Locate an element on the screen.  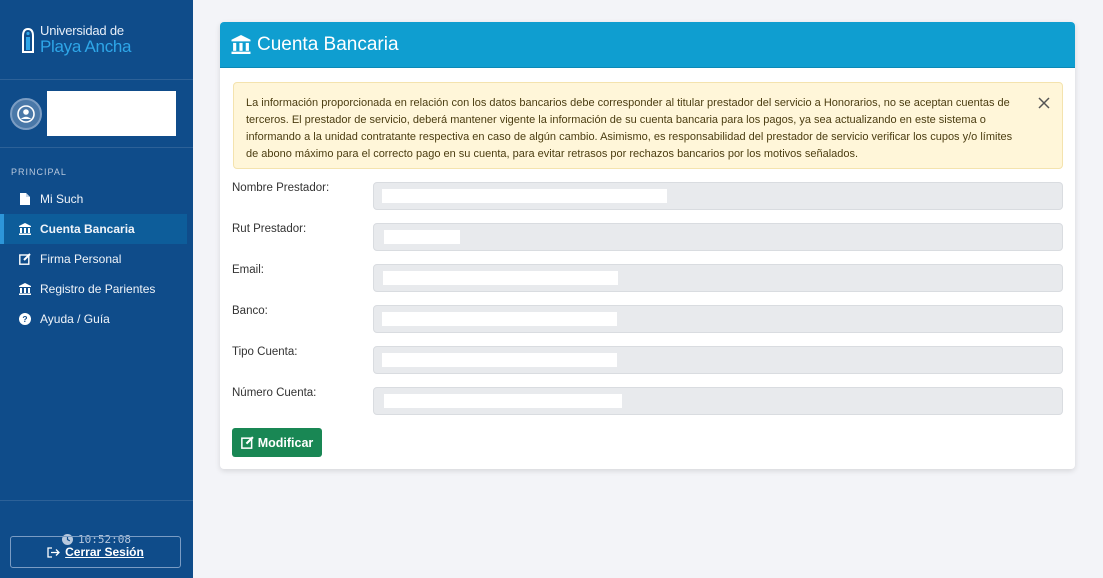
close-icon is located at coordinates (1044, 103).